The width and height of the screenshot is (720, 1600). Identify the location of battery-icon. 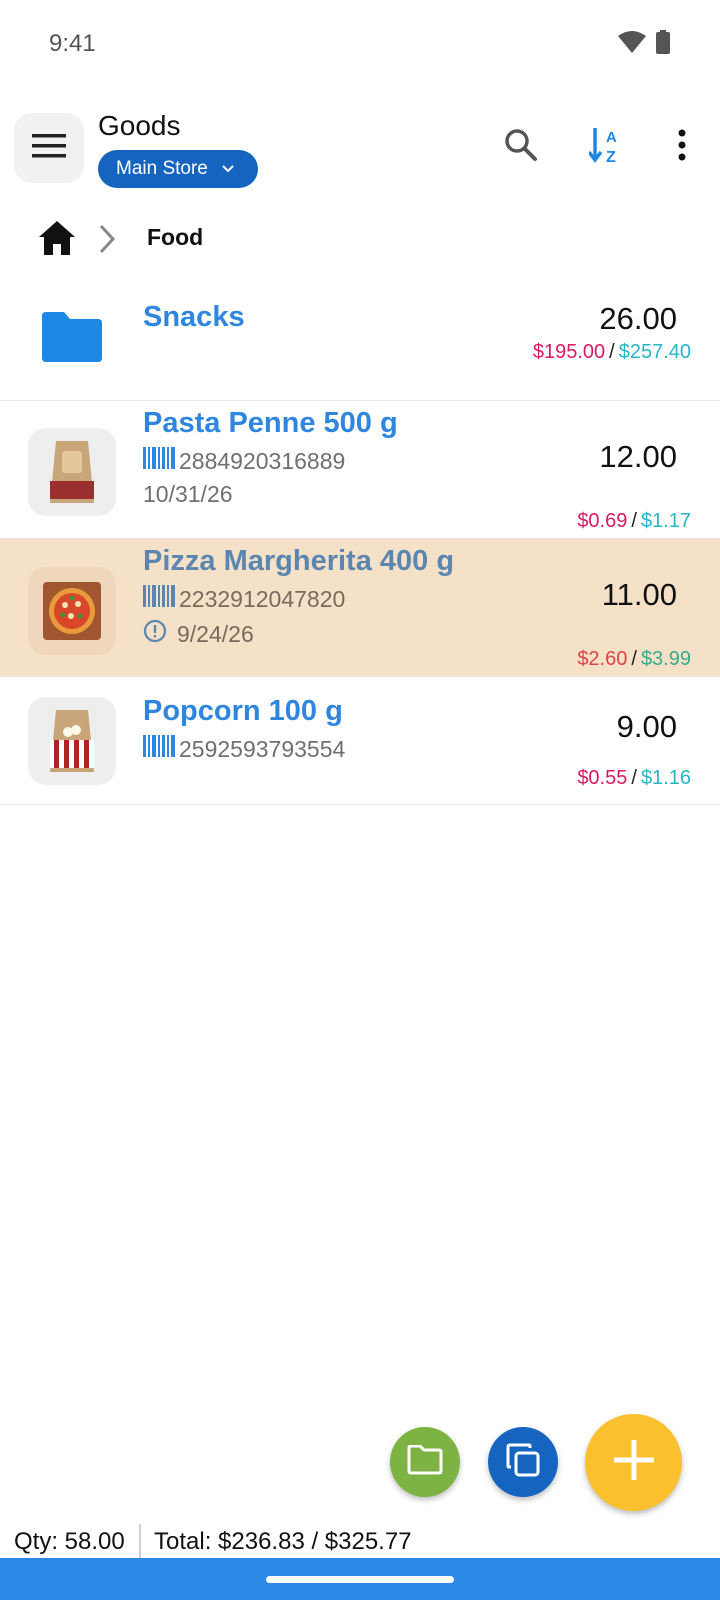
(663, 44).